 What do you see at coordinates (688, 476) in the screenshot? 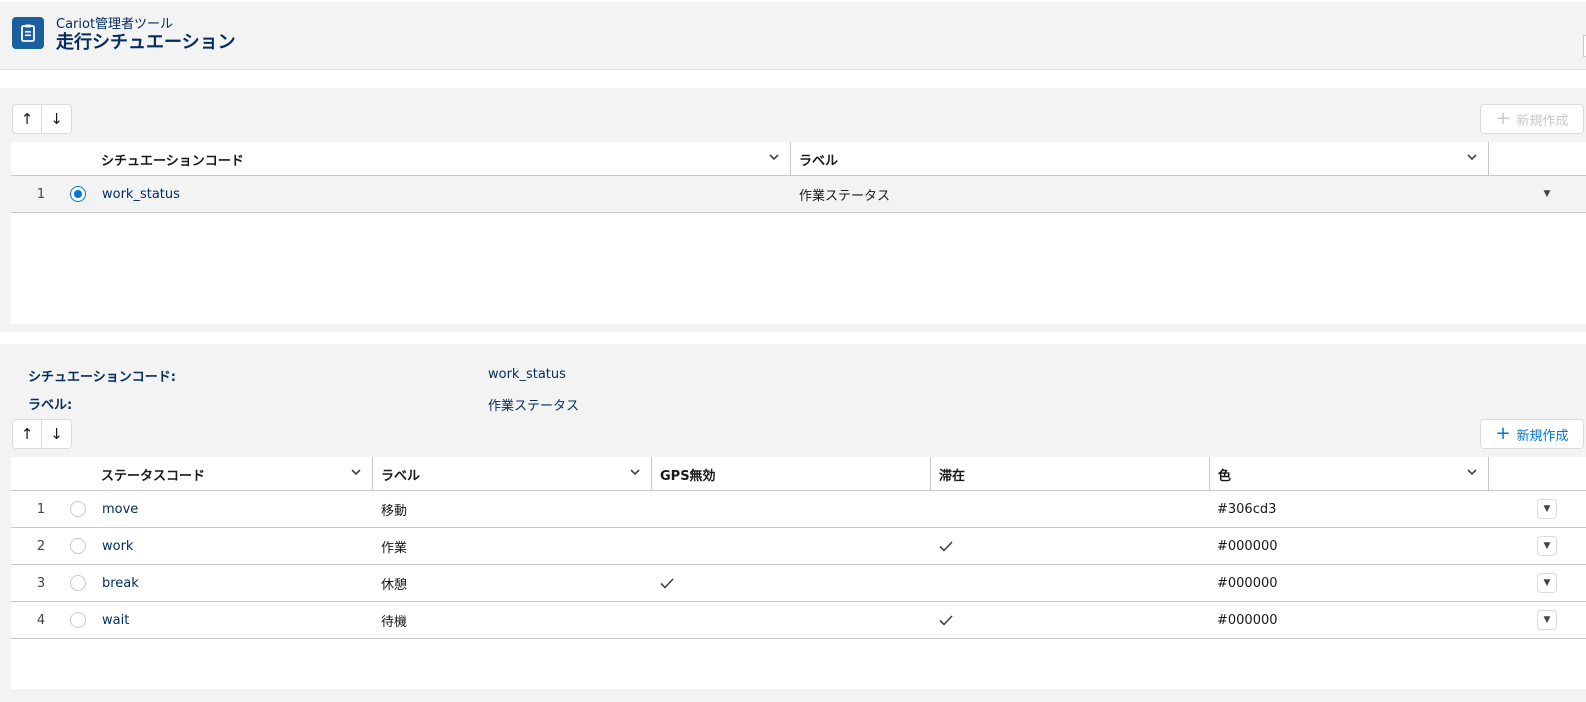
I see `column-gps-disabled-label: GPS無効` at bounding box center [688, 476].